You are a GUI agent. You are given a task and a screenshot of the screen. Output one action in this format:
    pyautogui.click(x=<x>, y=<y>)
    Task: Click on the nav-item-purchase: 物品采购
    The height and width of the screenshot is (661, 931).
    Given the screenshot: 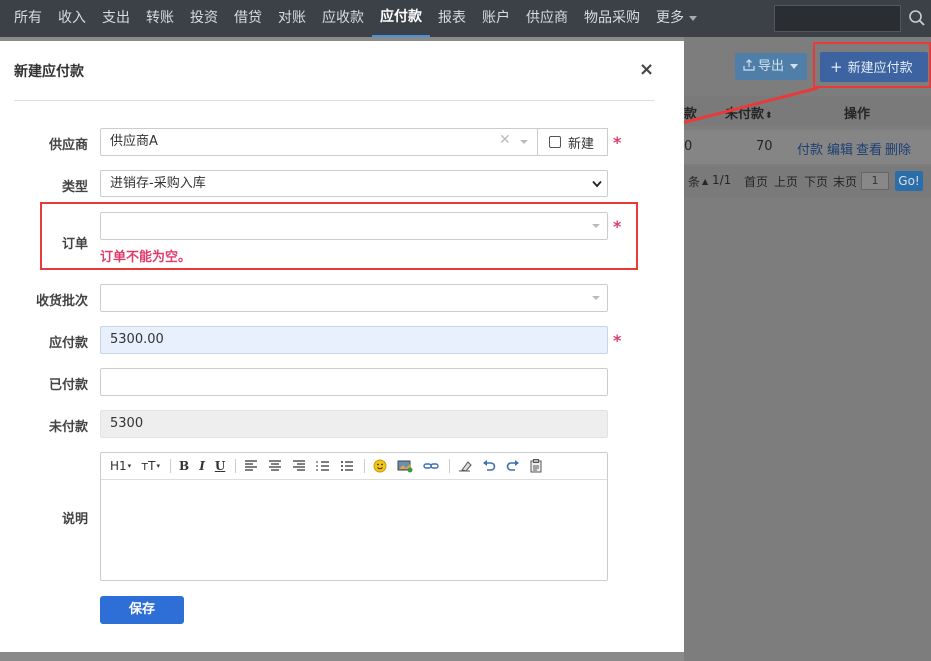 What is the action you would take?
    pyautogui.click(x=612, y=18)
    